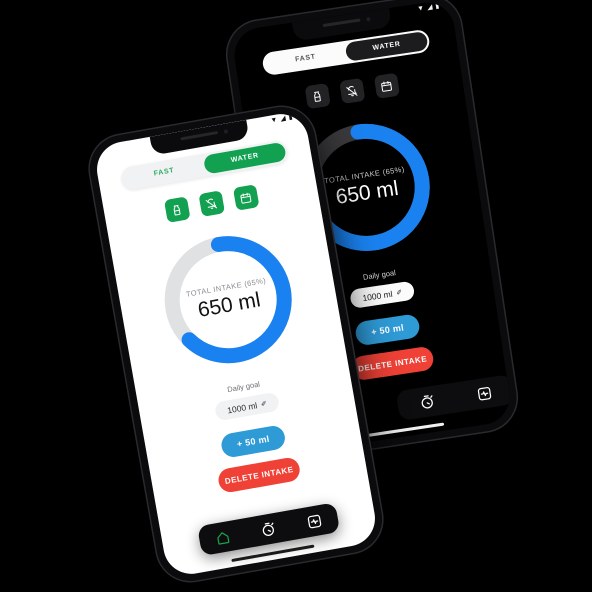 The width and height of the screenshot is (592, 592). What do you see at coordinates (222, 537) in the screenshot?
I see `nav-home-icon` at bounding box center [222, 537].